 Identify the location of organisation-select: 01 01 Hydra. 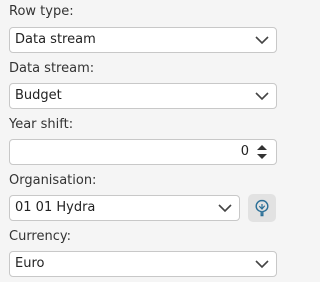
(124, 208).